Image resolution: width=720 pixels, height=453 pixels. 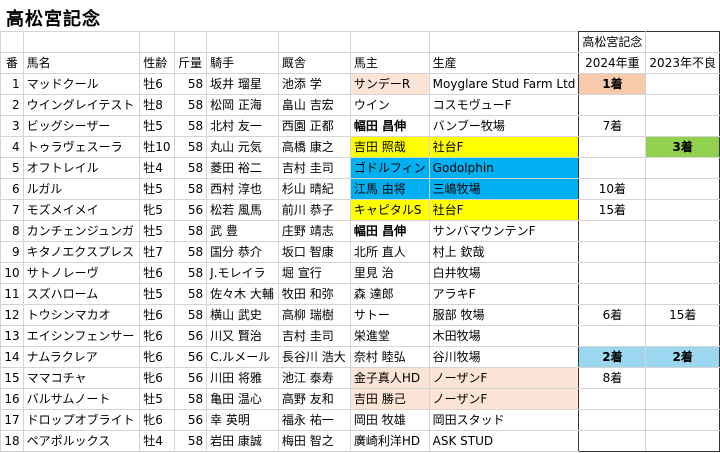 What do you see at coordinates (314, 126) in the screenshot?
I see `trainer-cell: 西園 正都` at bounding box center [314, 126].